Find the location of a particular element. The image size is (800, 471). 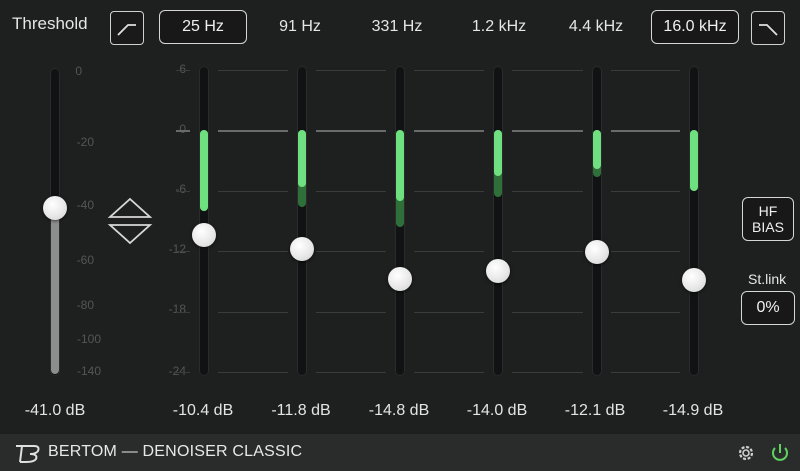

band-value: -14.9 dB is located at coordinates (693, 410).